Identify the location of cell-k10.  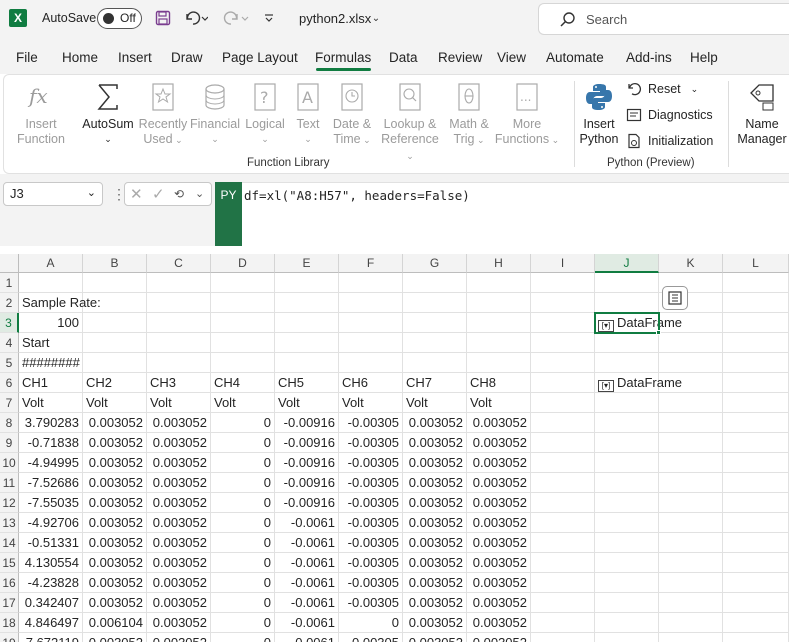
(691, 463).